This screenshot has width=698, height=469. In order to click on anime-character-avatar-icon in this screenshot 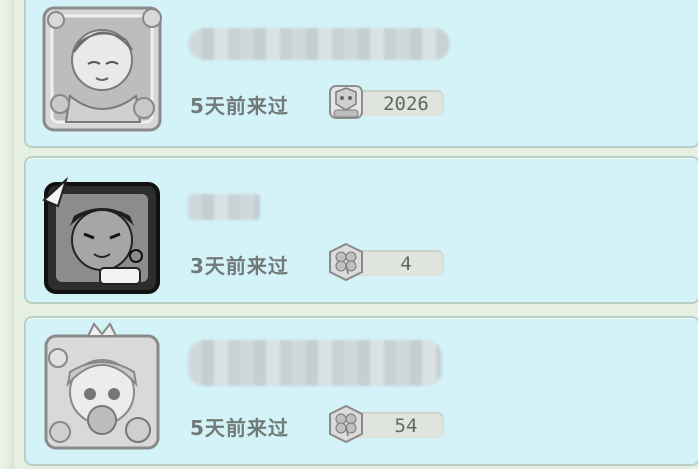, I will do `click(102, 69)`.